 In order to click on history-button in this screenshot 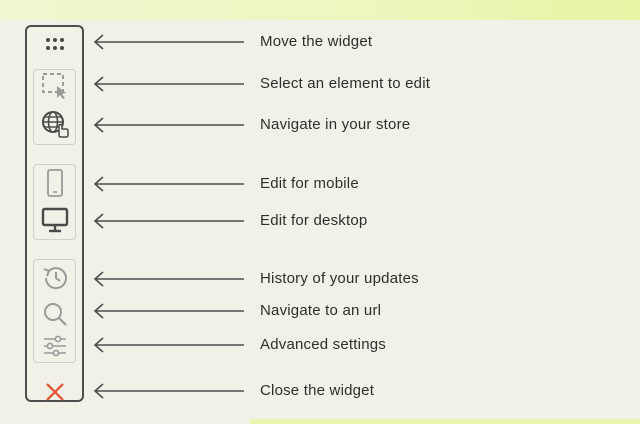, I will do `click(55, 278)`.